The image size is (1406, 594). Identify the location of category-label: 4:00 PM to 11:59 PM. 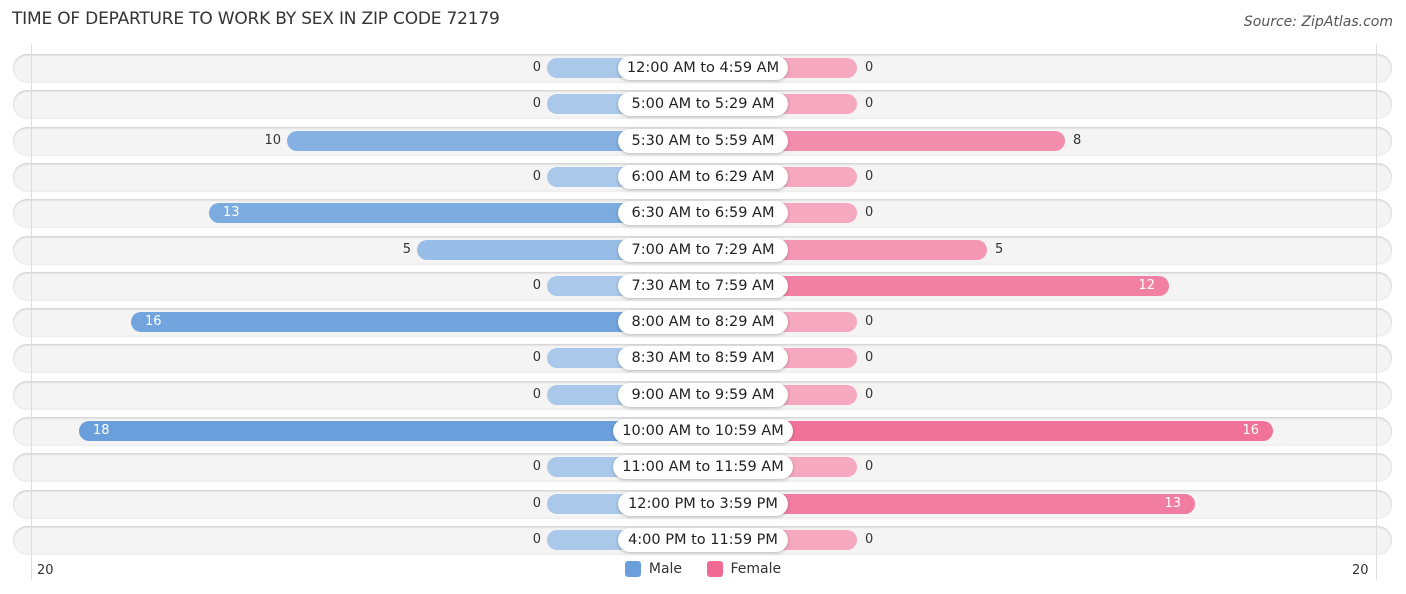
(703, 540).